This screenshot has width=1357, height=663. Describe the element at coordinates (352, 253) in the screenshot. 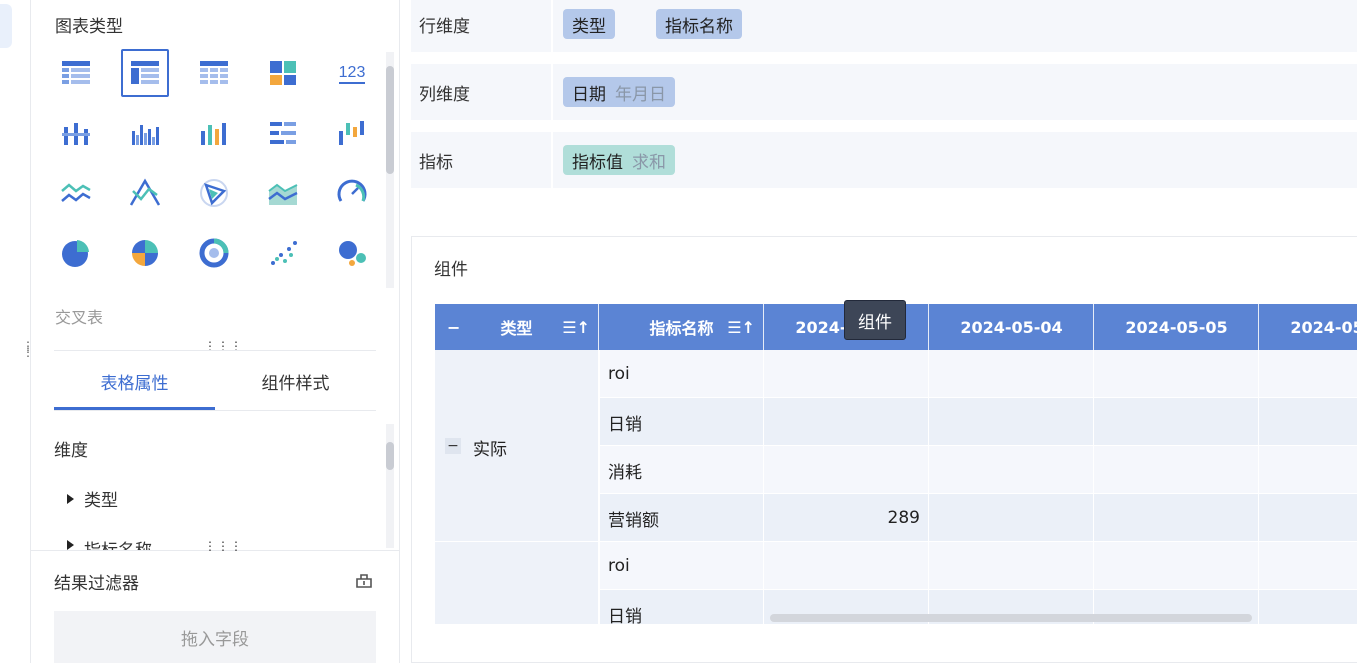

I see `bubble-icon` at that location.